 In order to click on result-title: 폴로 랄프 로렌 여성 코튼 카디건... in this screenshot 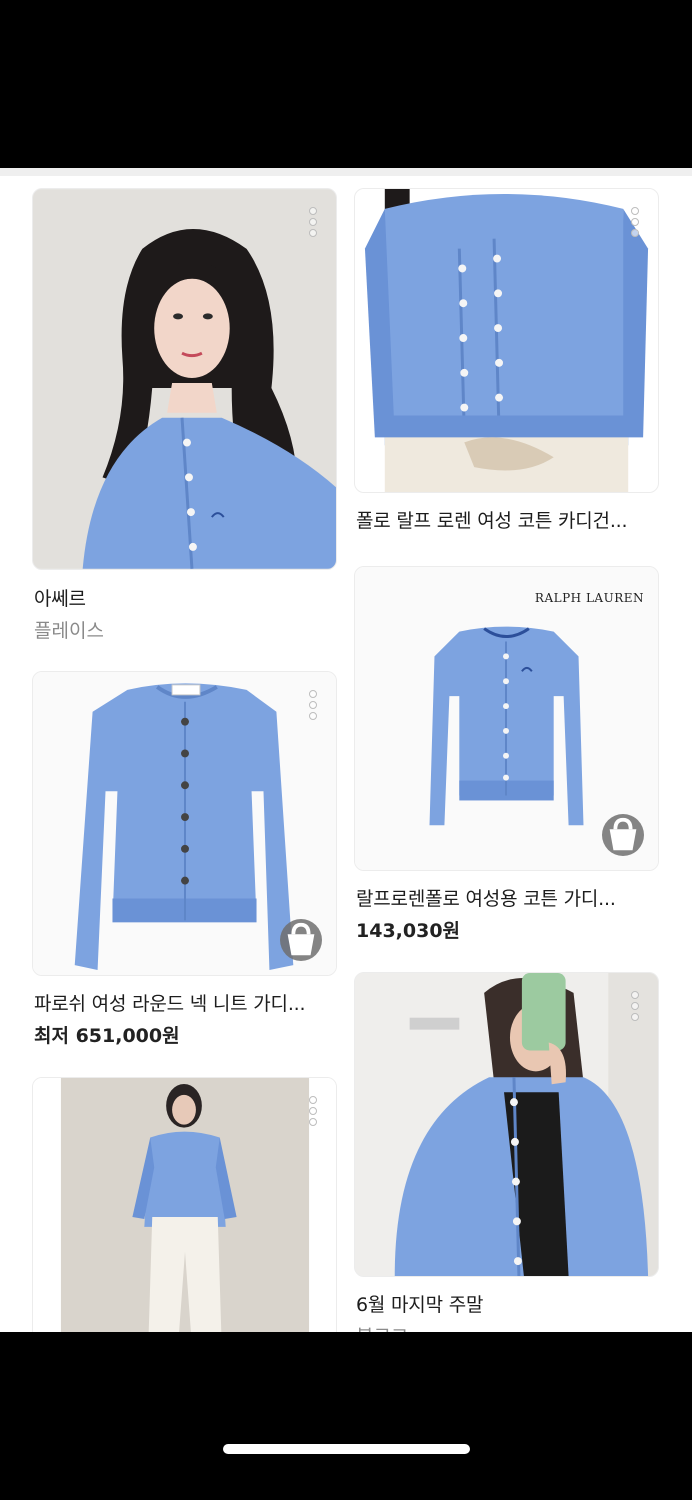, I will do `click(508, 519)`.